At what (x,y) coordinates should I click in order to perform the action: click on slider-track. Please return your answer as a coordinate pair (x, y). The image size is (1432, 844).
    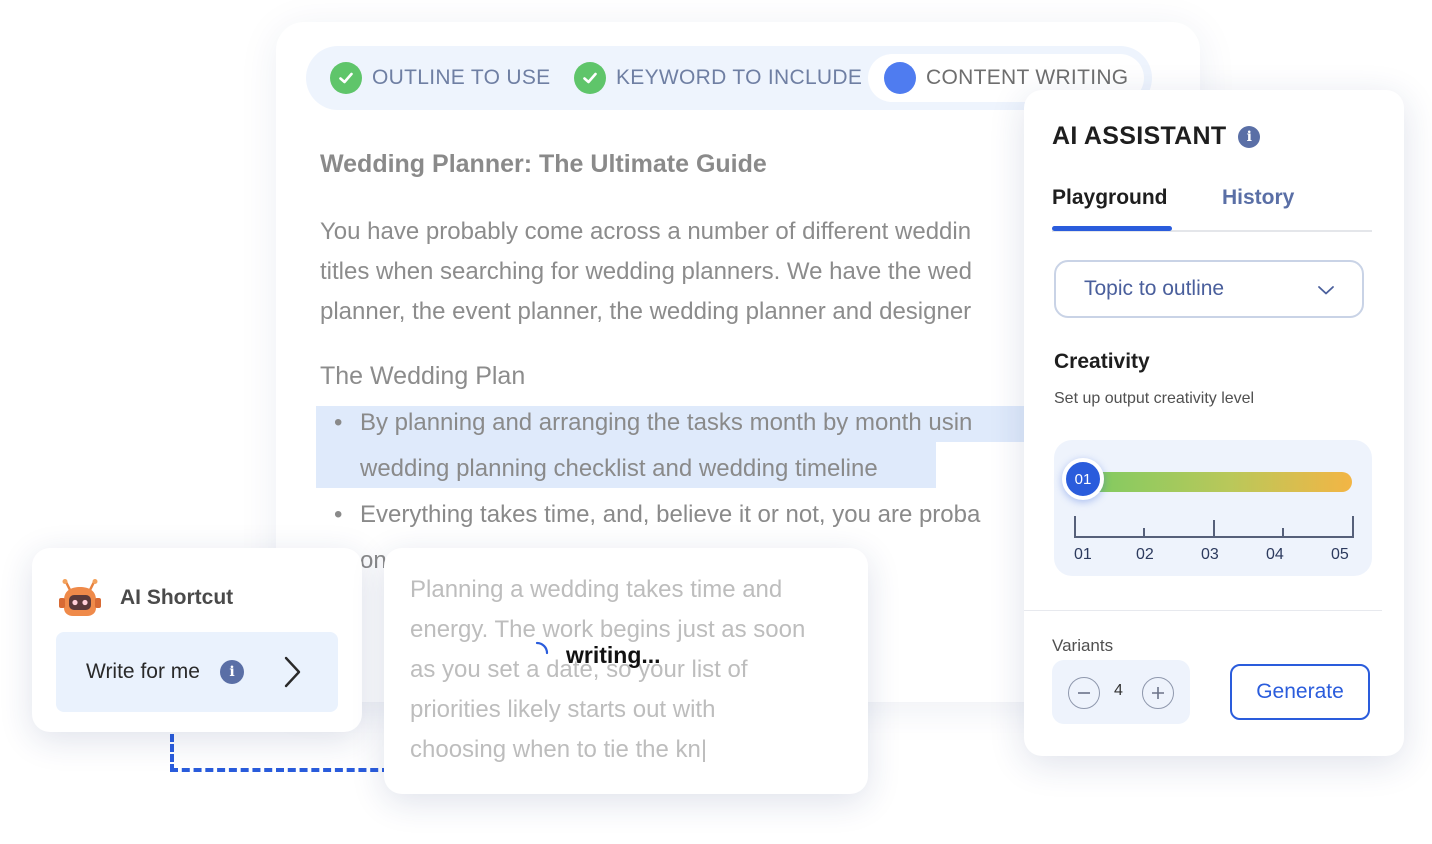
    Looking at the image, I should click on (1216, 482).